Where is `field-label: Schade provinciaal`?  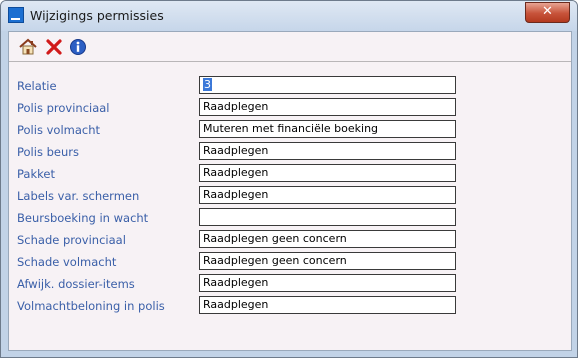 field-label: Schade provinciaal is located at coordinates (71, 240).